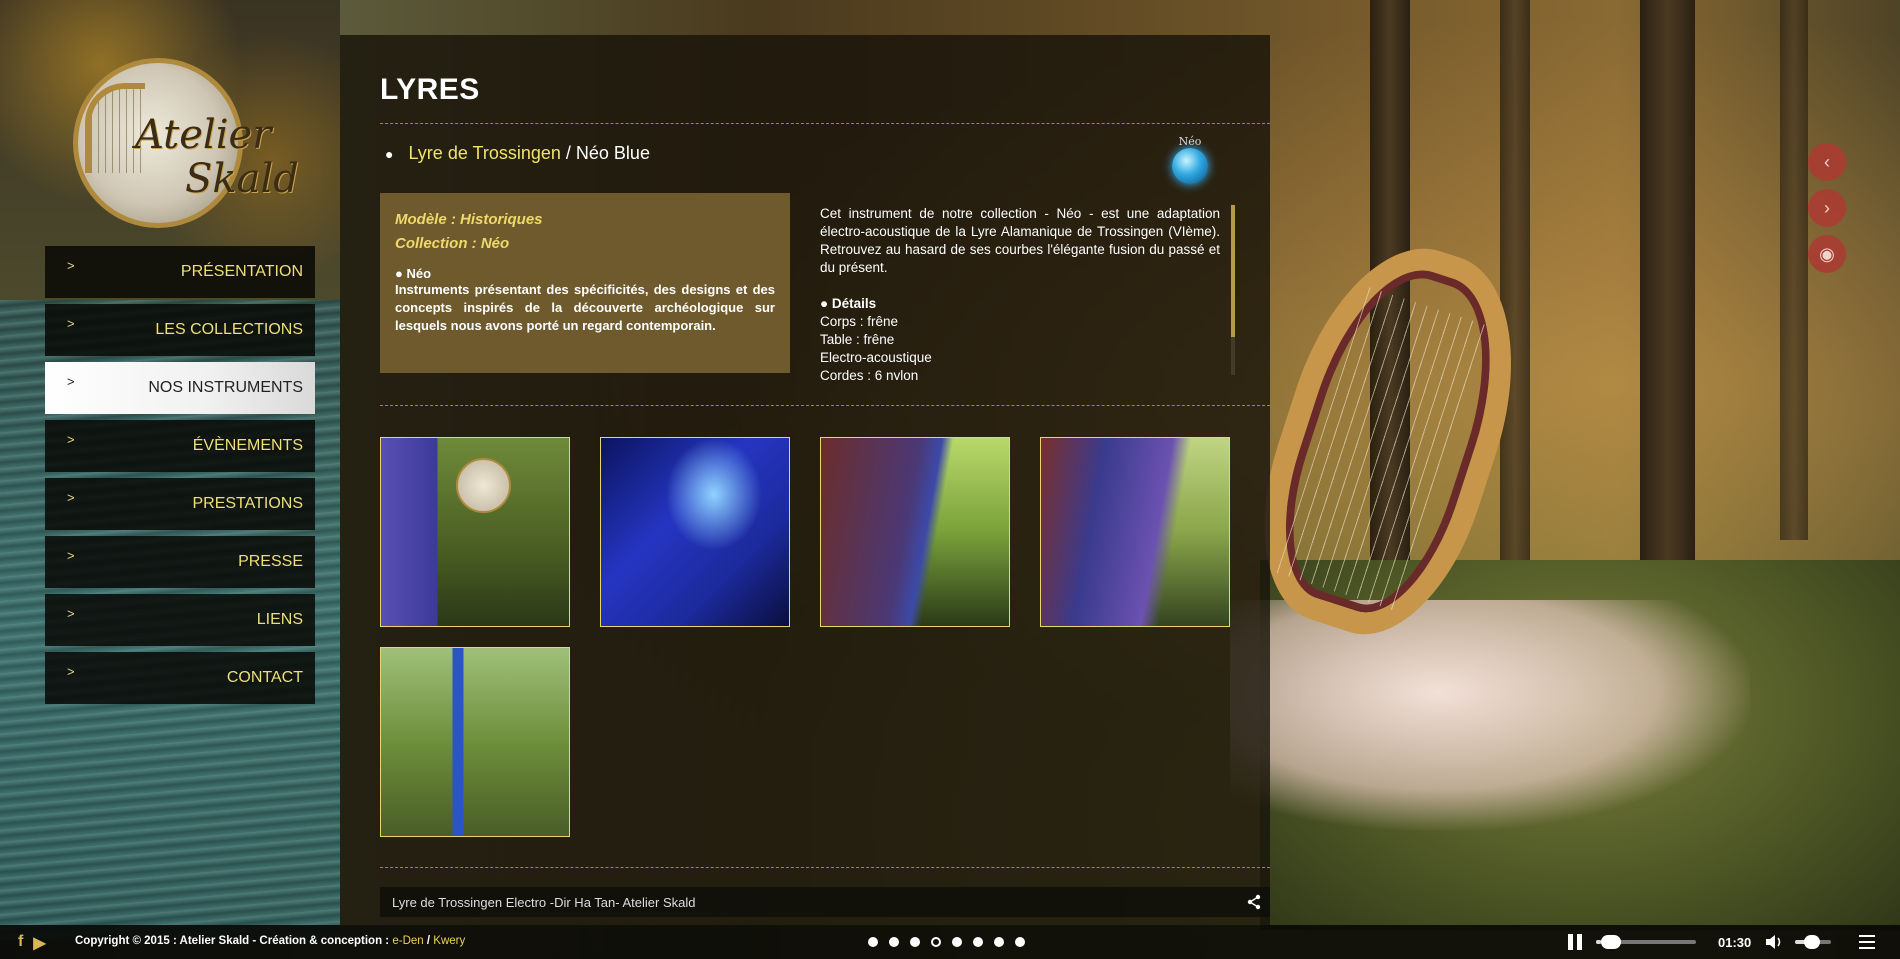  Describe the element at coordinates (180, 504) in the screenshot. I see `nav-item-prestations: > PRESTATIONS` at that location.